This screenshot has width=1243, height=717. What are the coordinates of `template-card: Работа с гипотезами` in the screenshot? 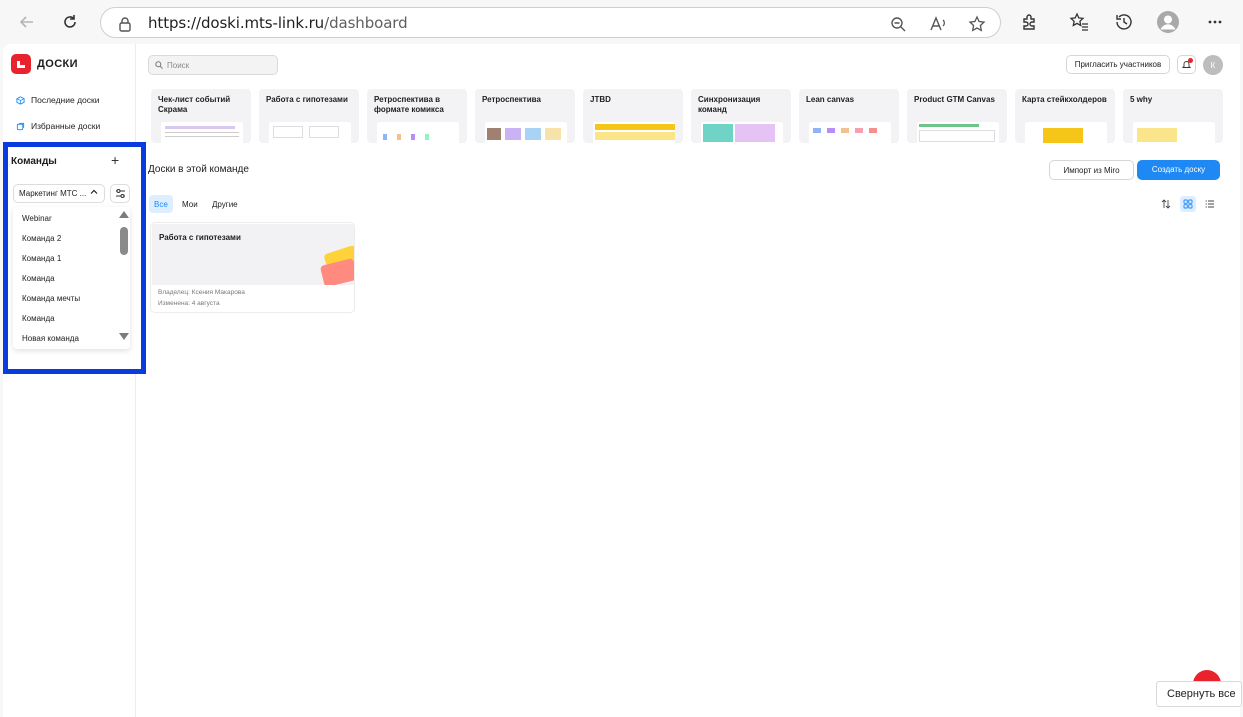 It's located at (309, 116).